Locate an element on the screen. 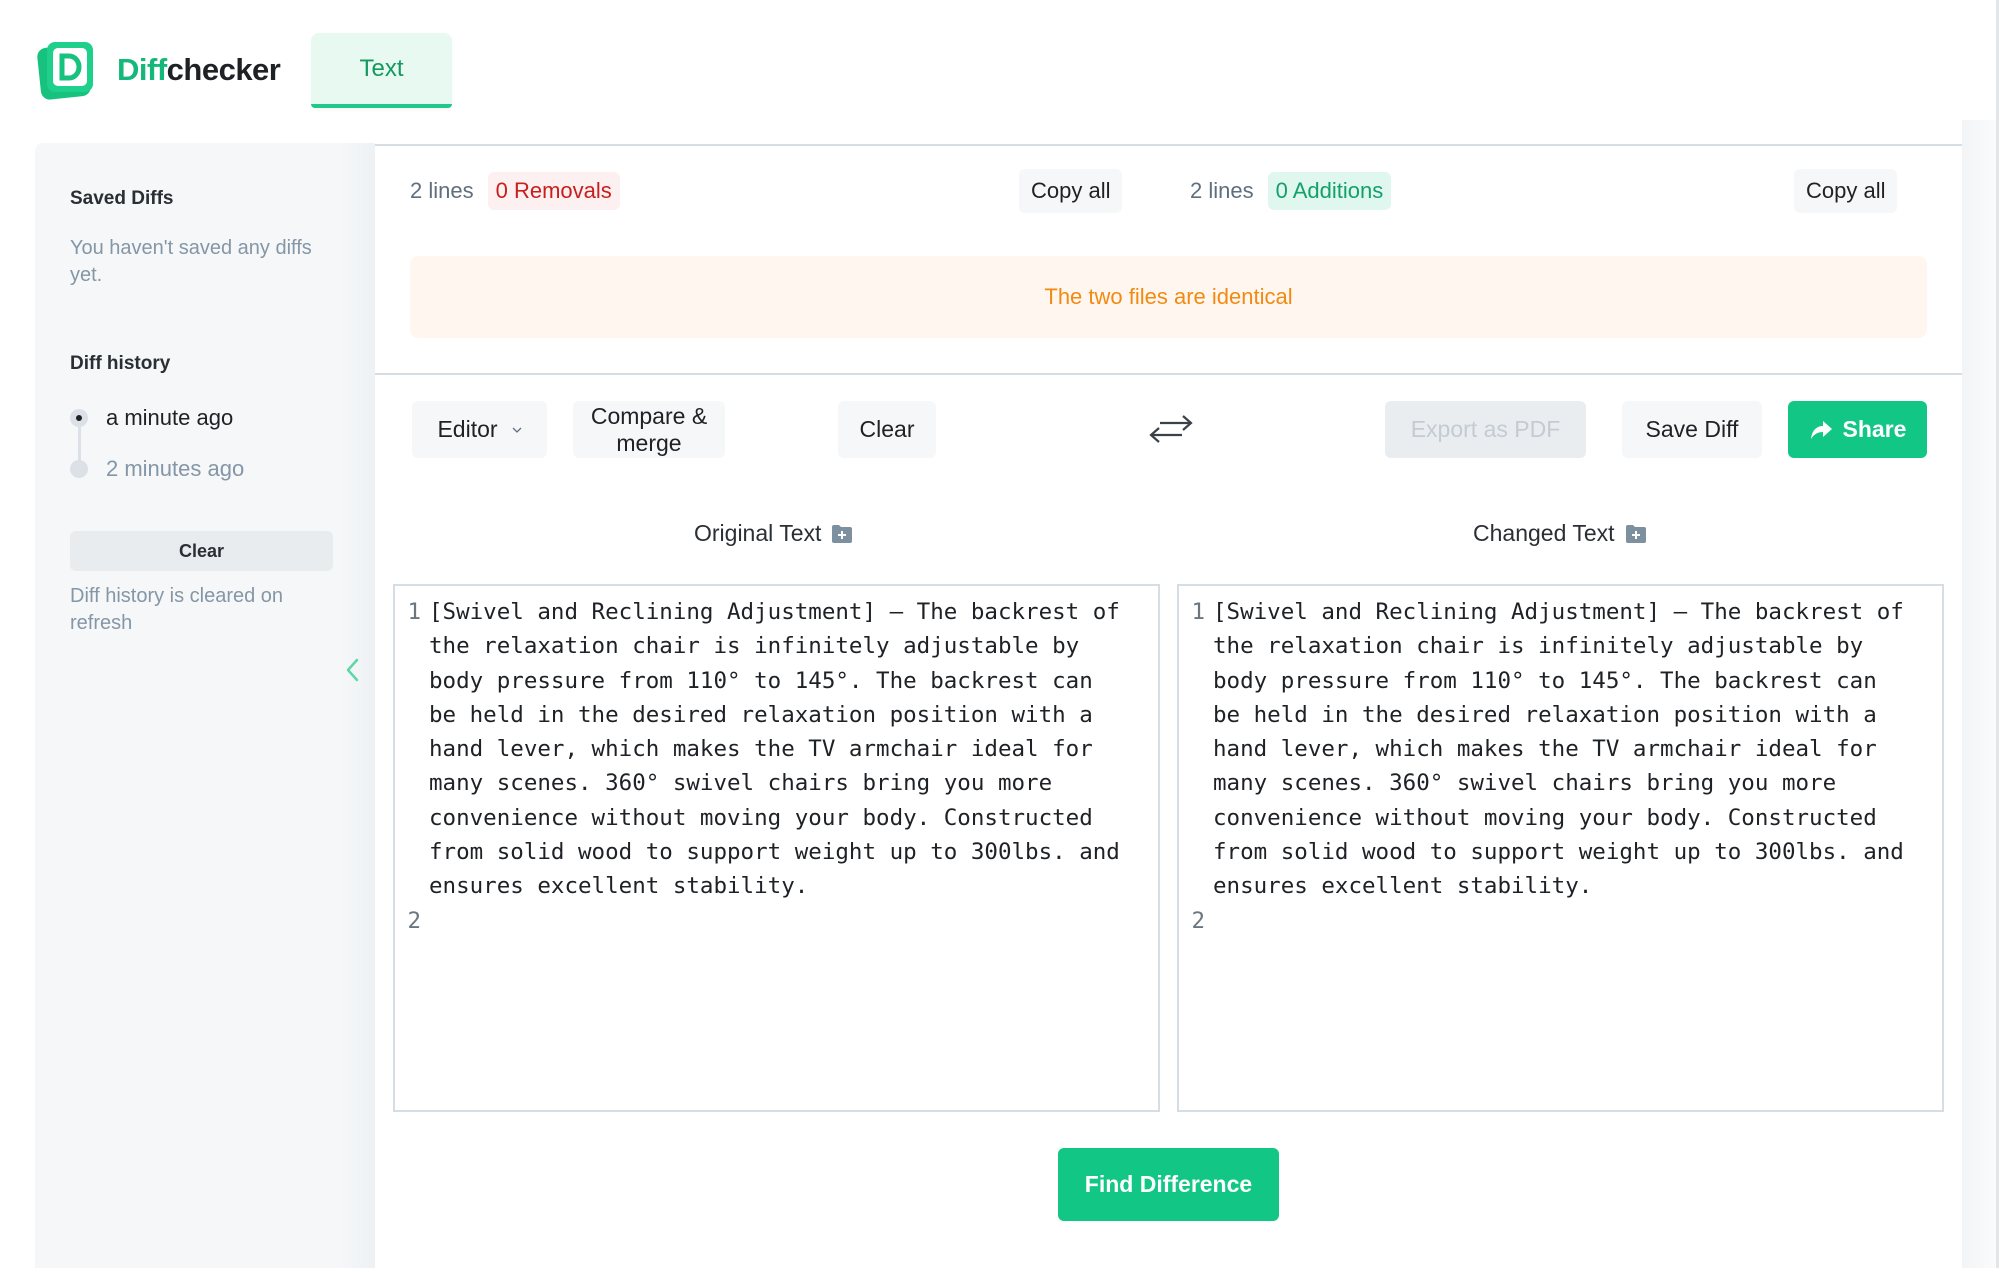  save-diff-button: Save Diff is located at coordinates (1692, 429).